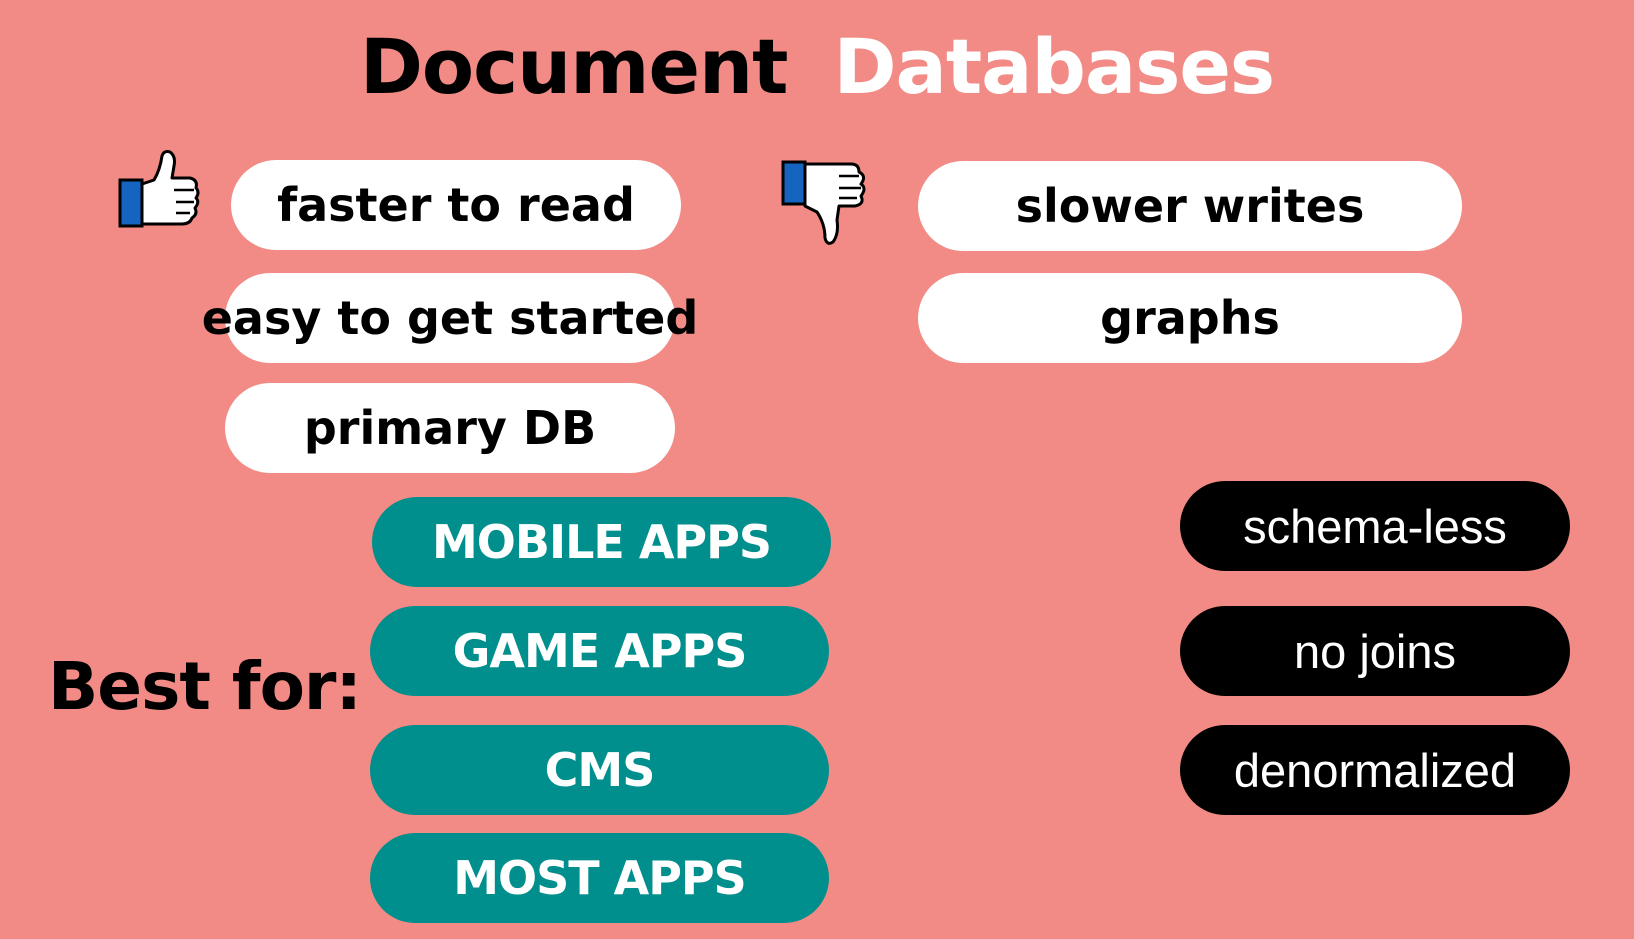 The width and height of the screenshot is (1634, 939). I want to click on best-for-item: MOST APPS, so click(599, 878).